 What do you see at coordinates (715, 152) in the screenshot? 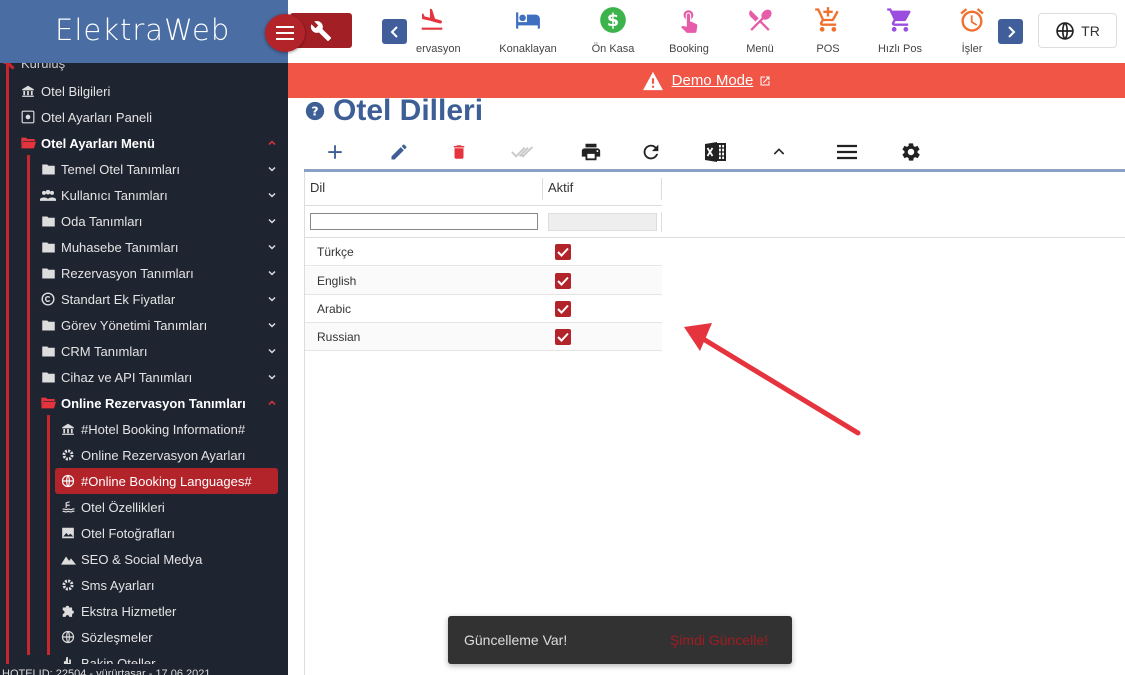
I see `excel-export-button` at bounding box center [715, 152].